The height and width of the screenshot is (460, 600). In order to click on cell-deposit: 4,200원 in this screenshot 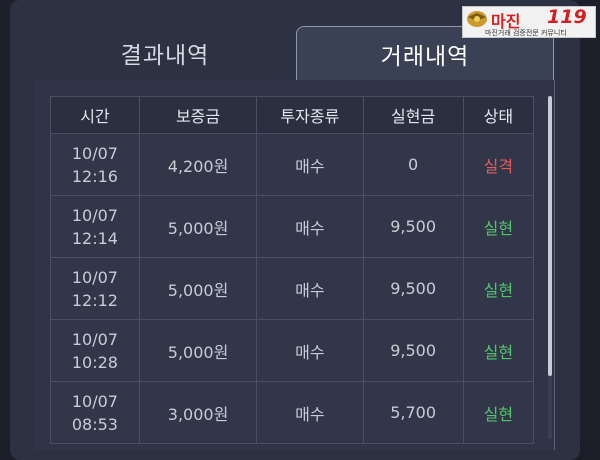, I will do `click(198, 164)`.